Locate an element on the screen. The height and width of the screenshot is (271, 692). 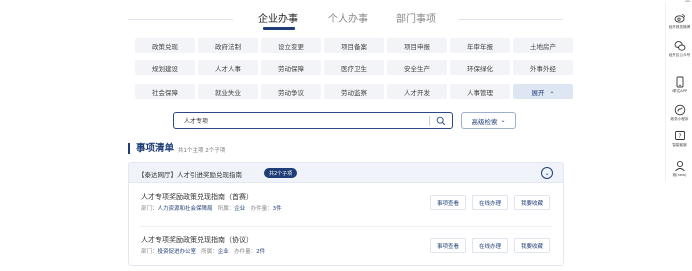
count-value: 2件 is located at coordinates (261, 252).